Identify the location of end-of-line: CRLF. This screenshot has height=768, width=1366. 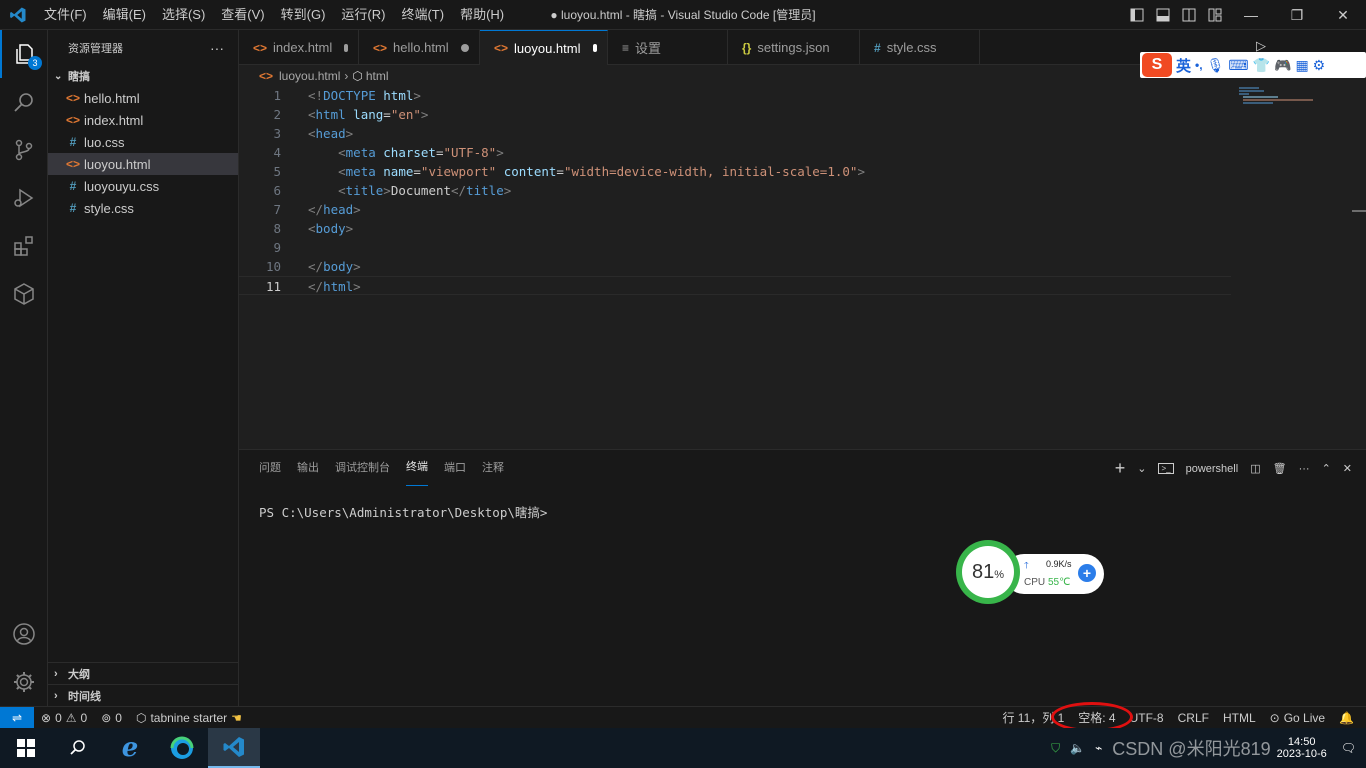
(1193, 718).